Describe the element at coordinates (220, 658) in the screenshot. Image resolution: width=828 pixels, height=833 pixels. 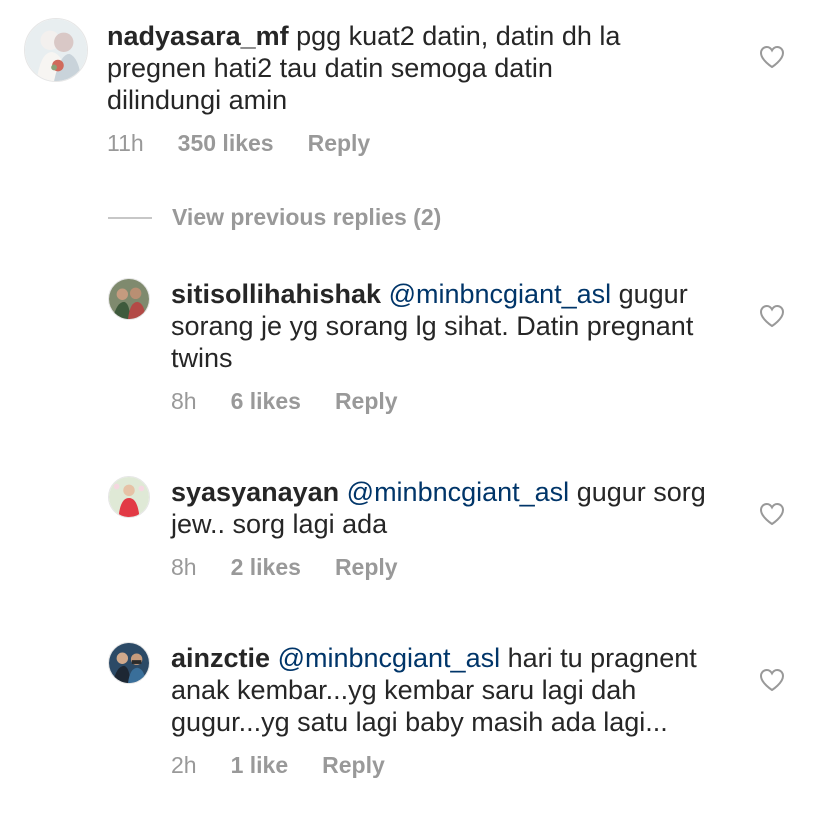
I see `reply-username: ainzctie` at that location.